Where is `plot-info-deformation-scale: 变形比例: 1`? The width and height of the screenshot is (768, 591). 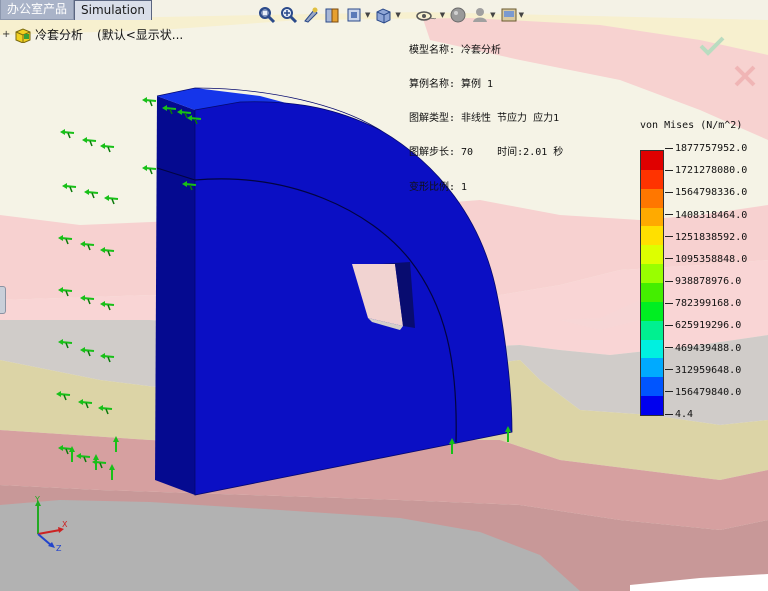 plot-info-deformation-scale: 变形比例: 1 is located at coordinates (438, 187).